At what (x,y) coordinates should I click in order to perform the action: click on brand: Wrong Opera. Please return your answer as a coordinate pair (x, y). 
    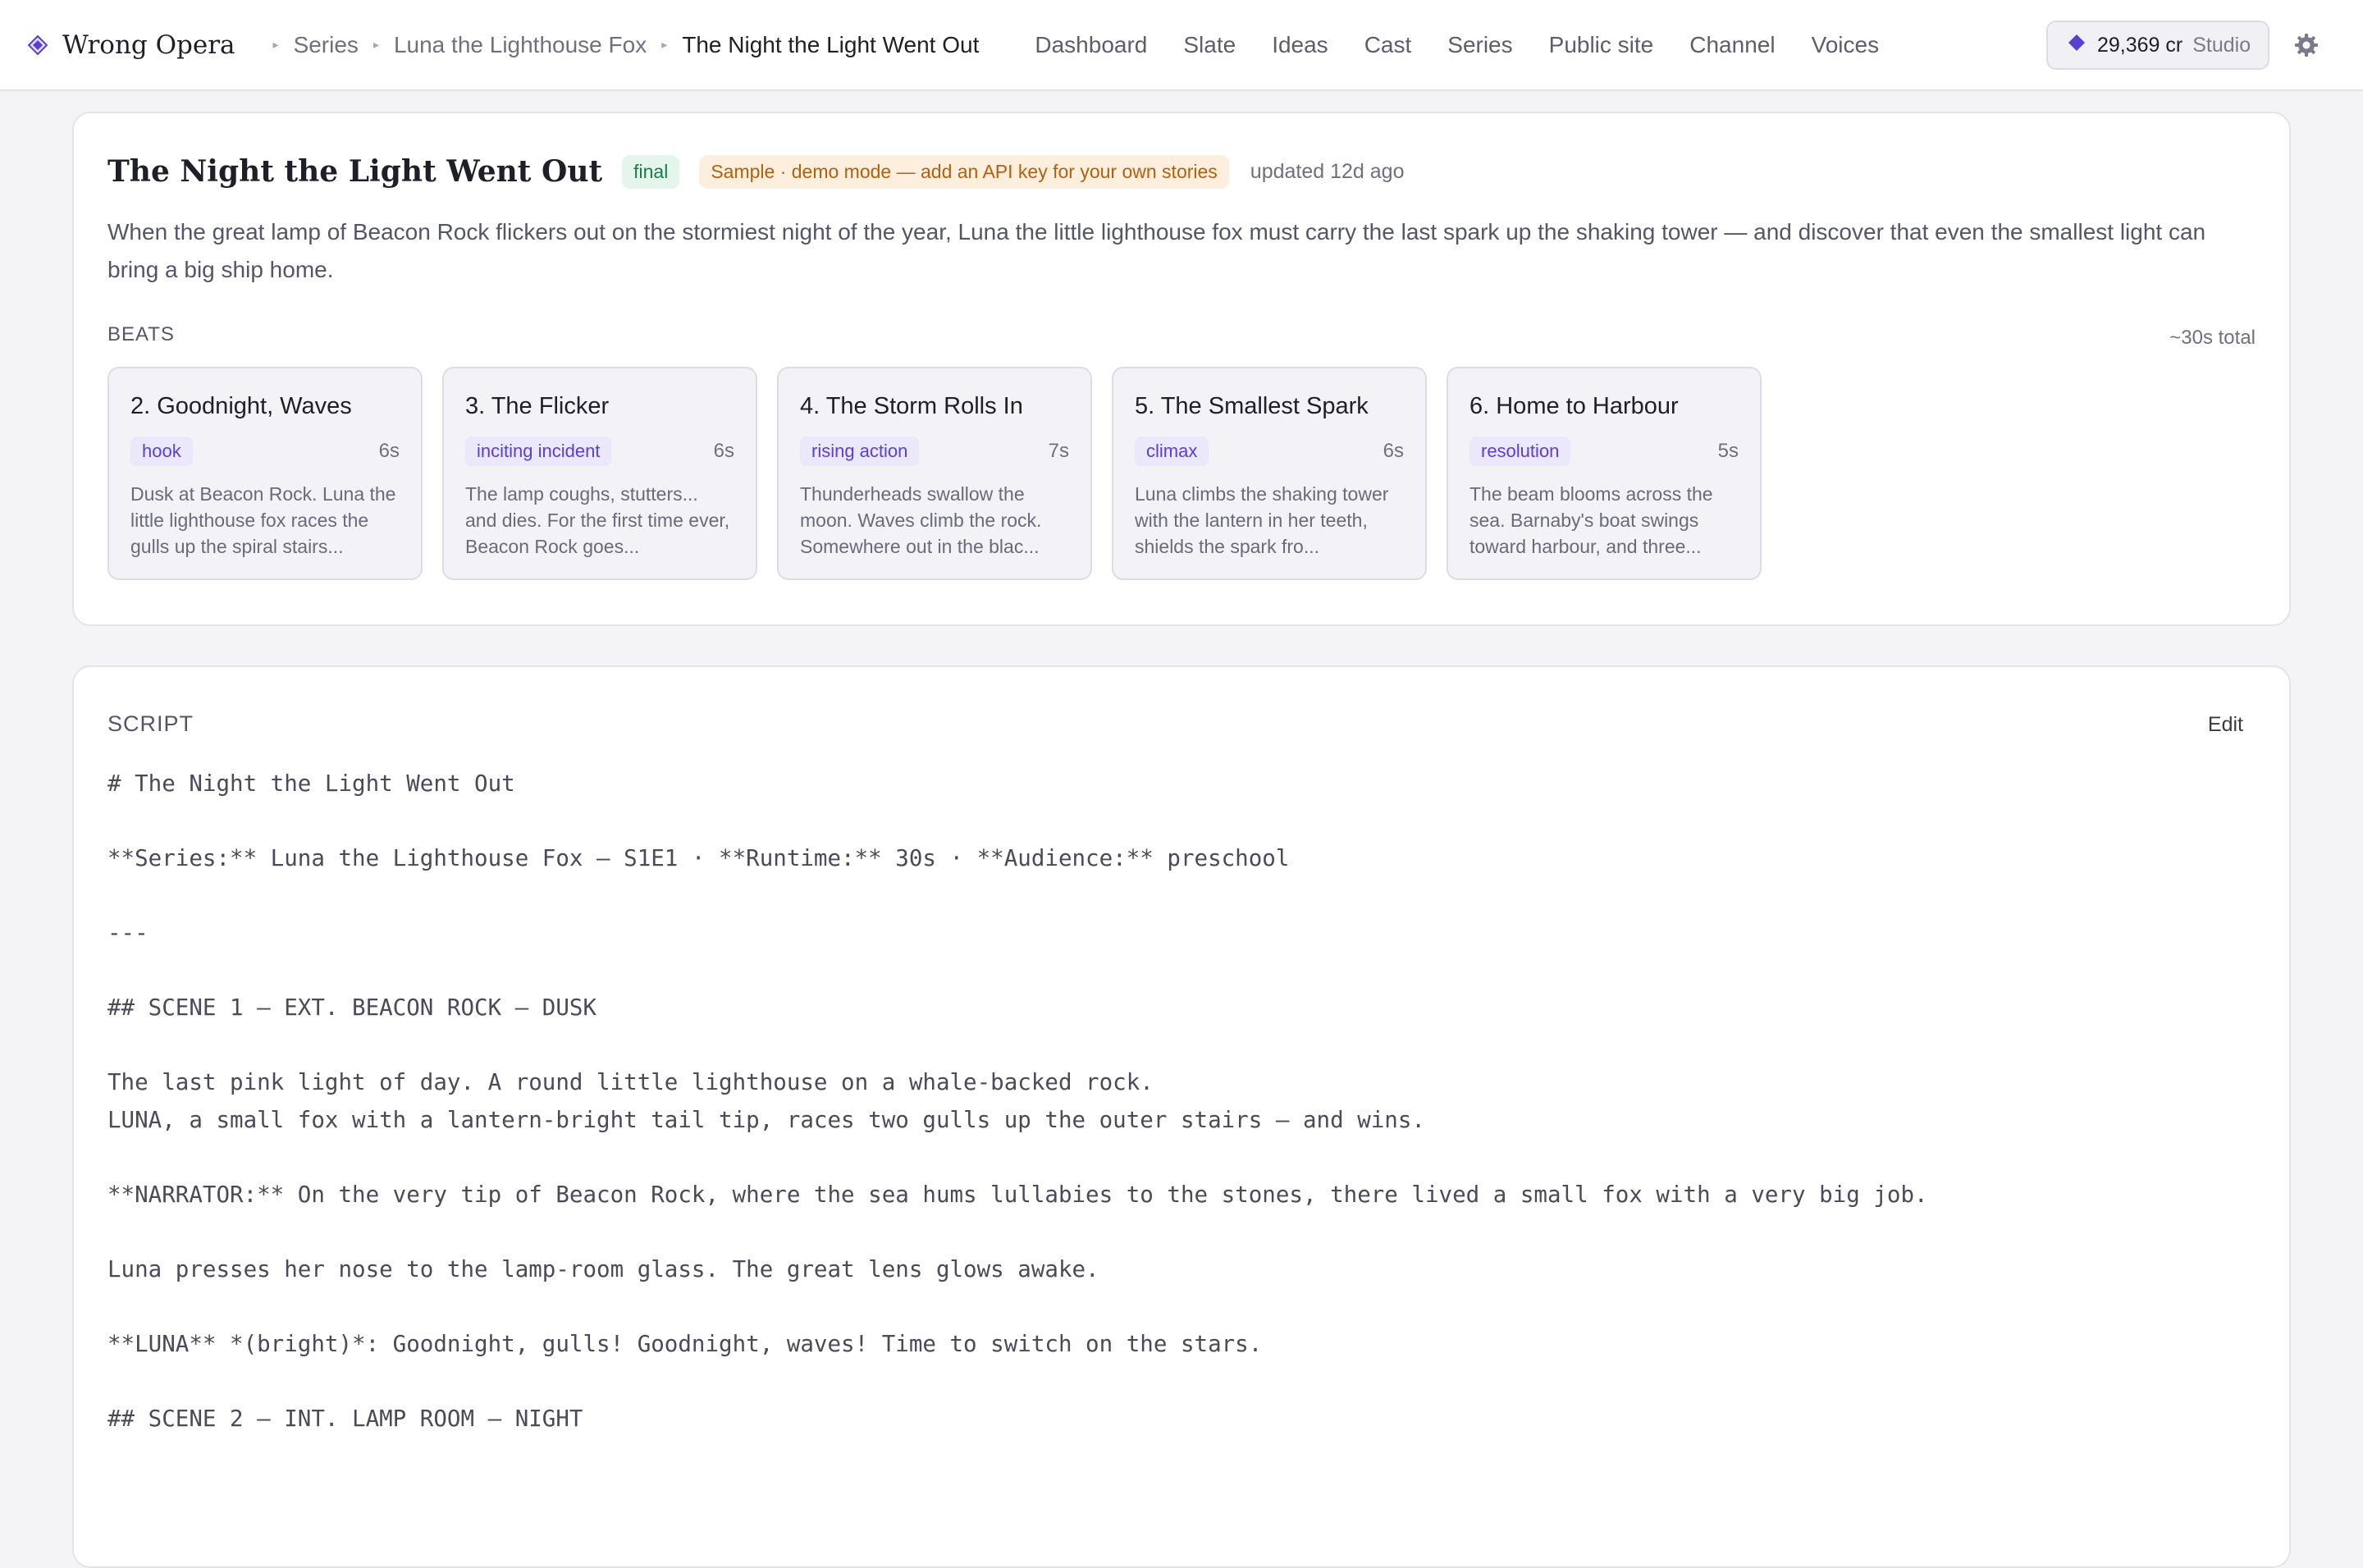
    Looking at the image, I should click on (130, 45).